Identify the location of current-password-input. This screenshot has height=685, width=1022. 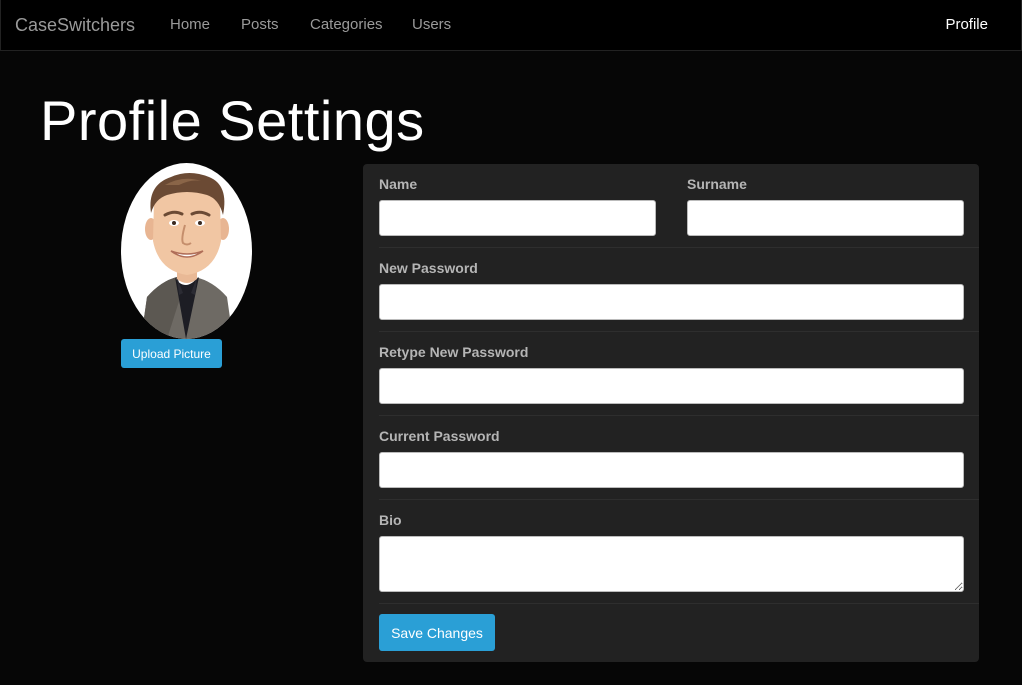
(671, 470).